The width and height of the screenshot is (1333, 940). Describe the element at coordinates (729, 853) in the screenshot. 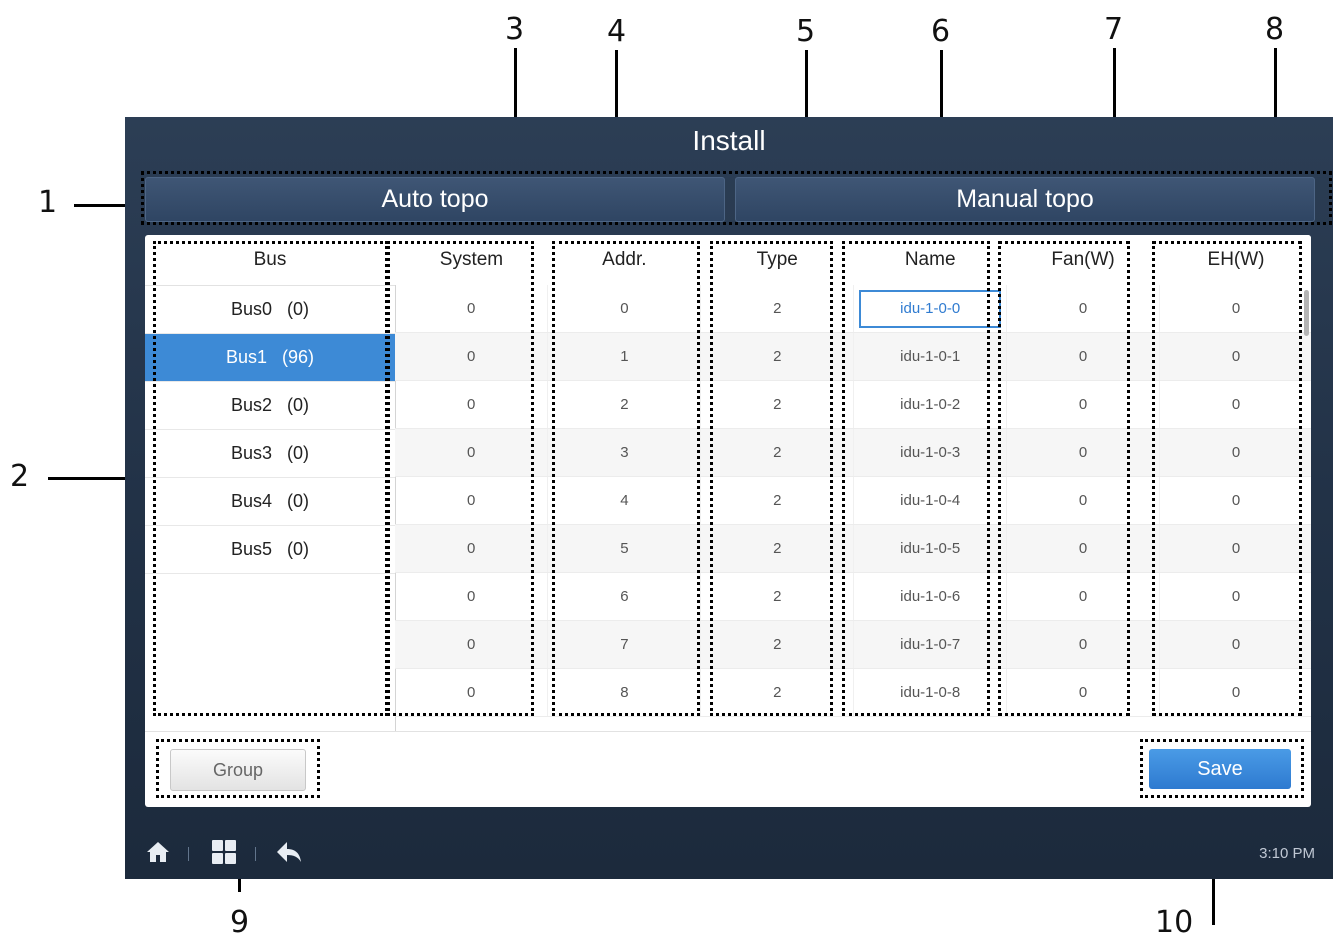

I see `footer-bar: 3:10 PM` at that location.